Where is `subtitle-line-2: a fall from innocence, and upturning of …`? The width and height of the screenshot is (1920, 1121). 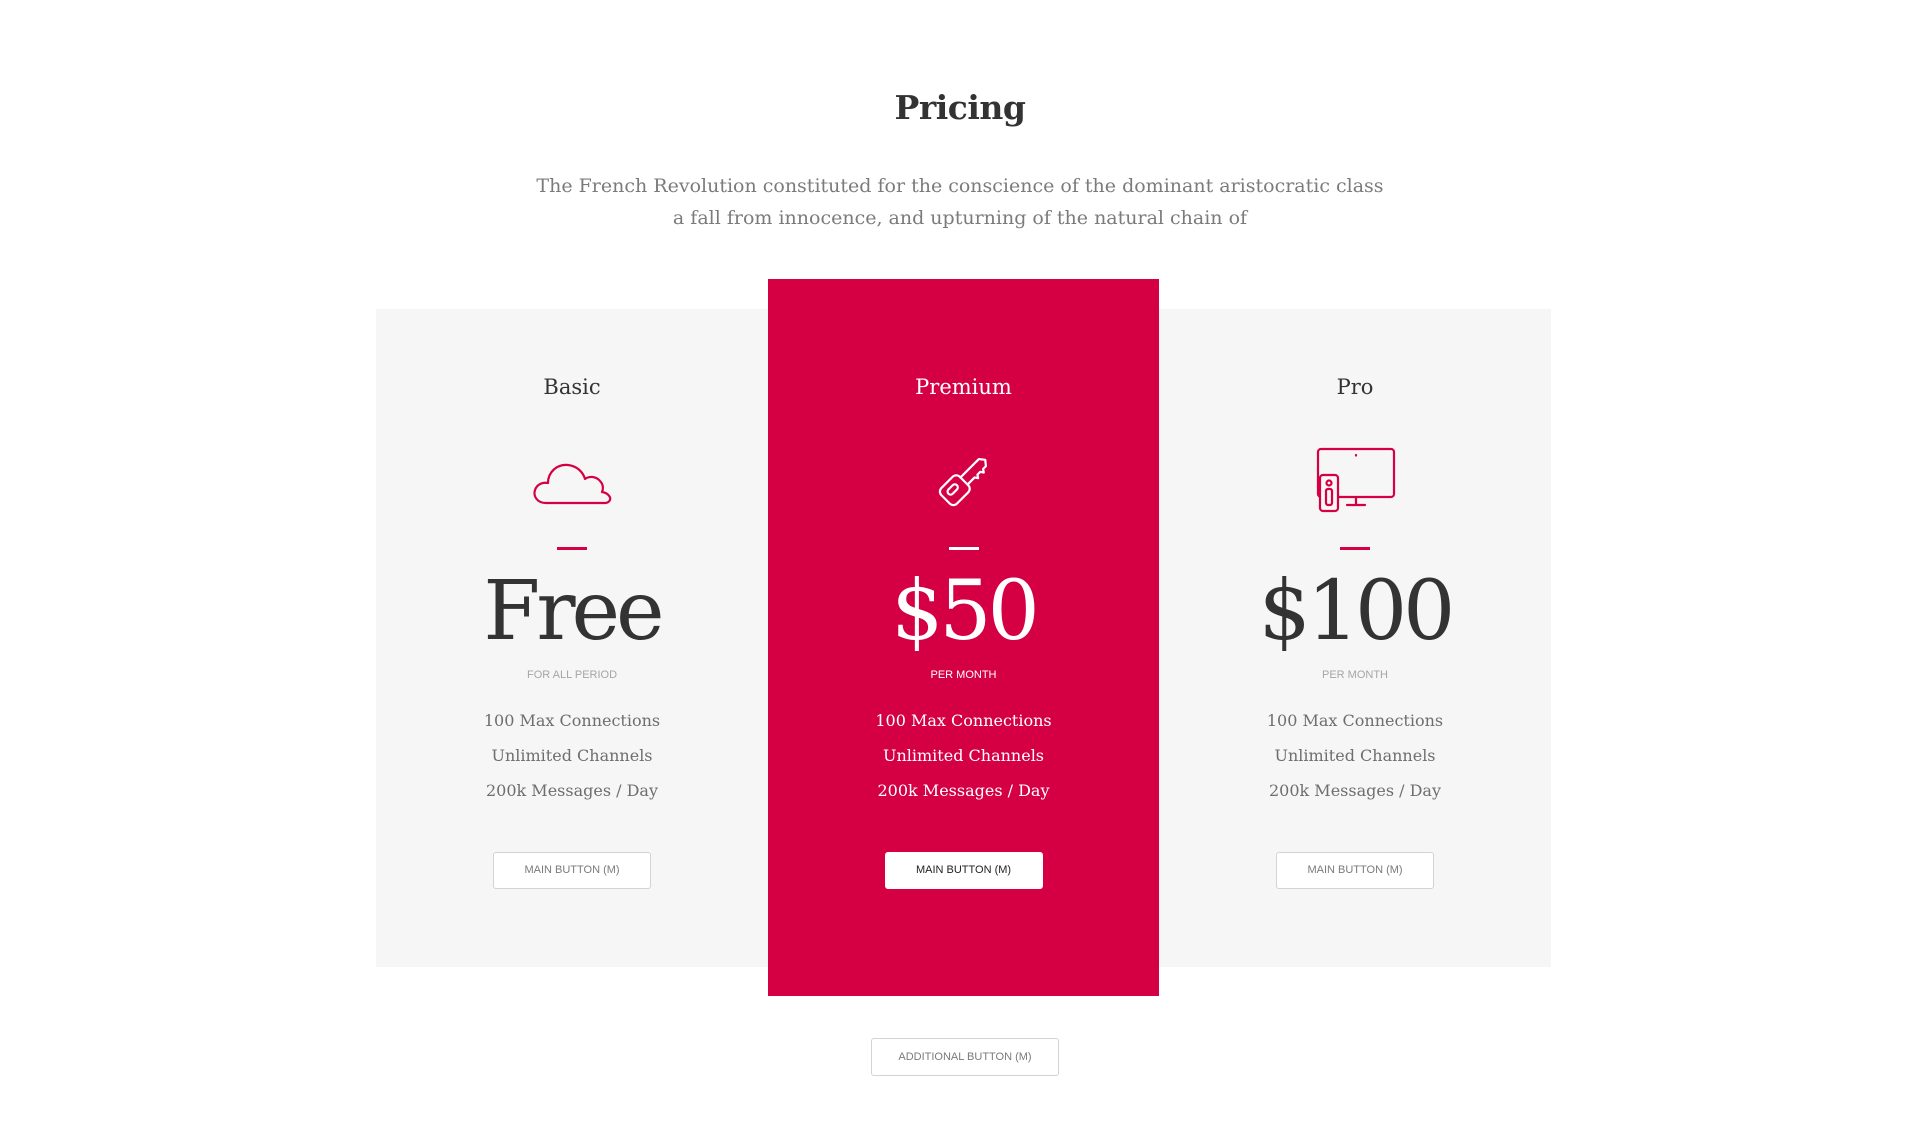
subtitle-line-2: a fall from innocence, and upturning of … is located at coordinates (960, 218).